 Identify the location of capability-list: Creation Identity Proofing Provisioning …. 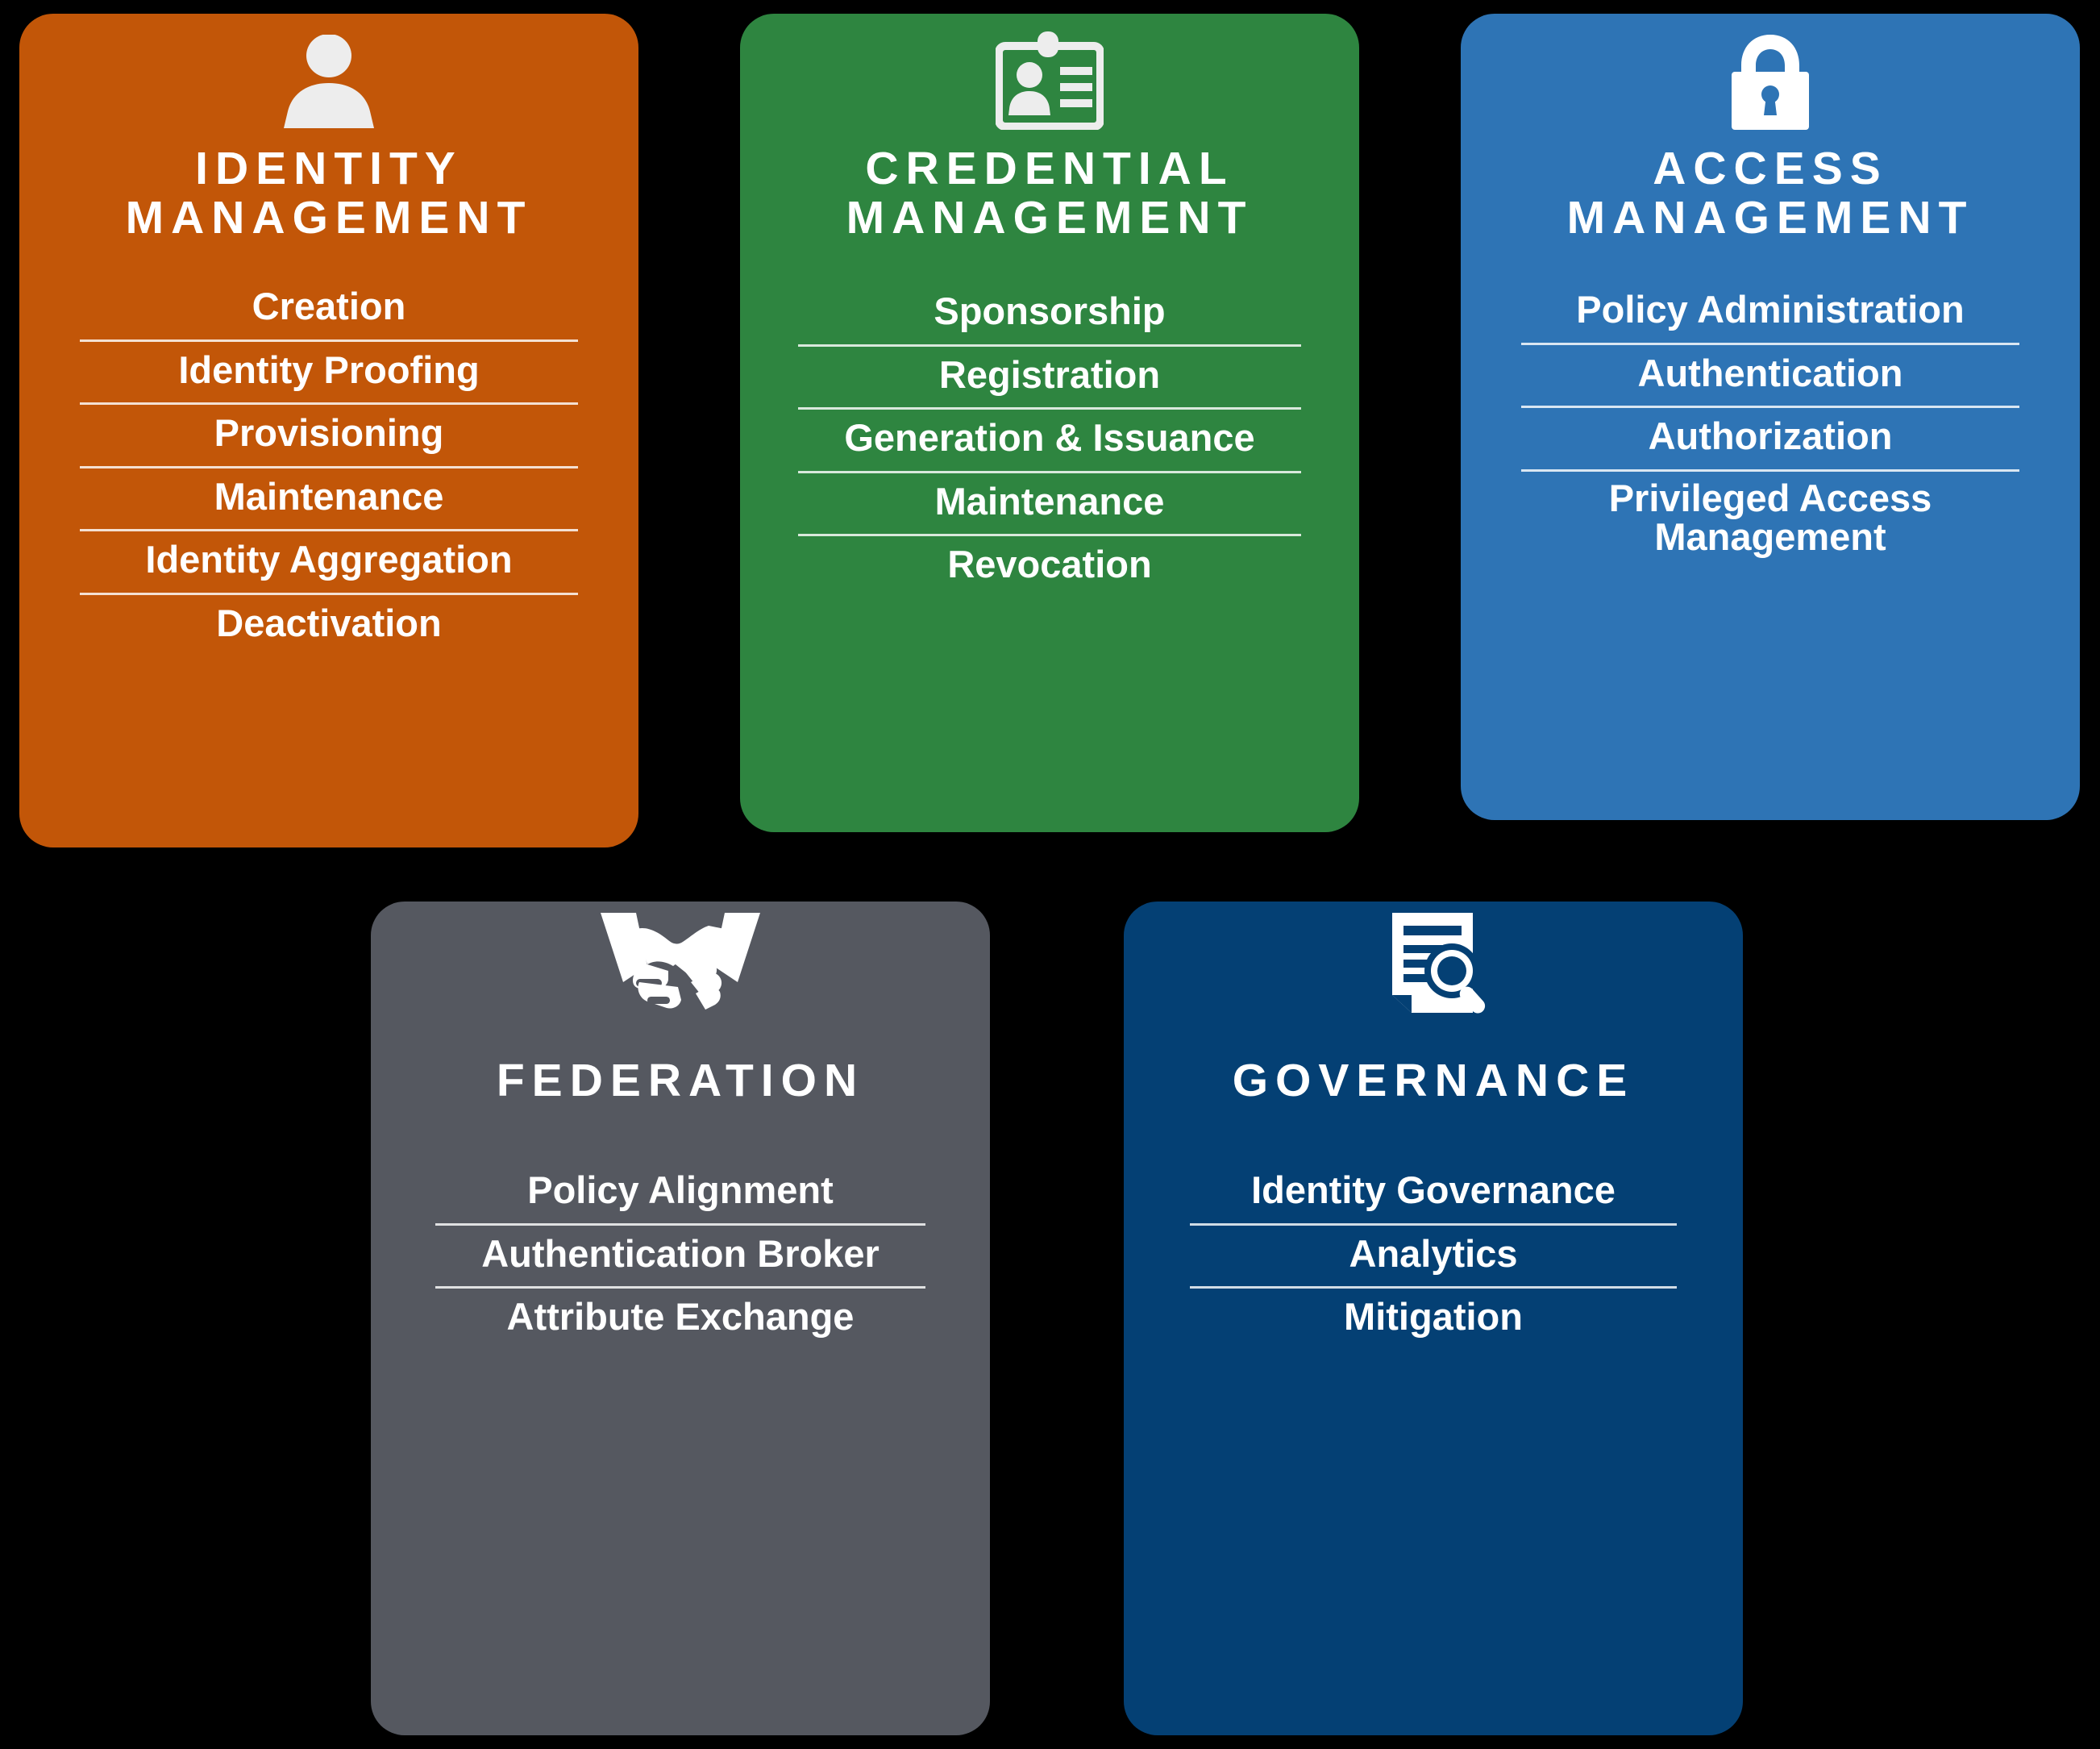
(328, 467).